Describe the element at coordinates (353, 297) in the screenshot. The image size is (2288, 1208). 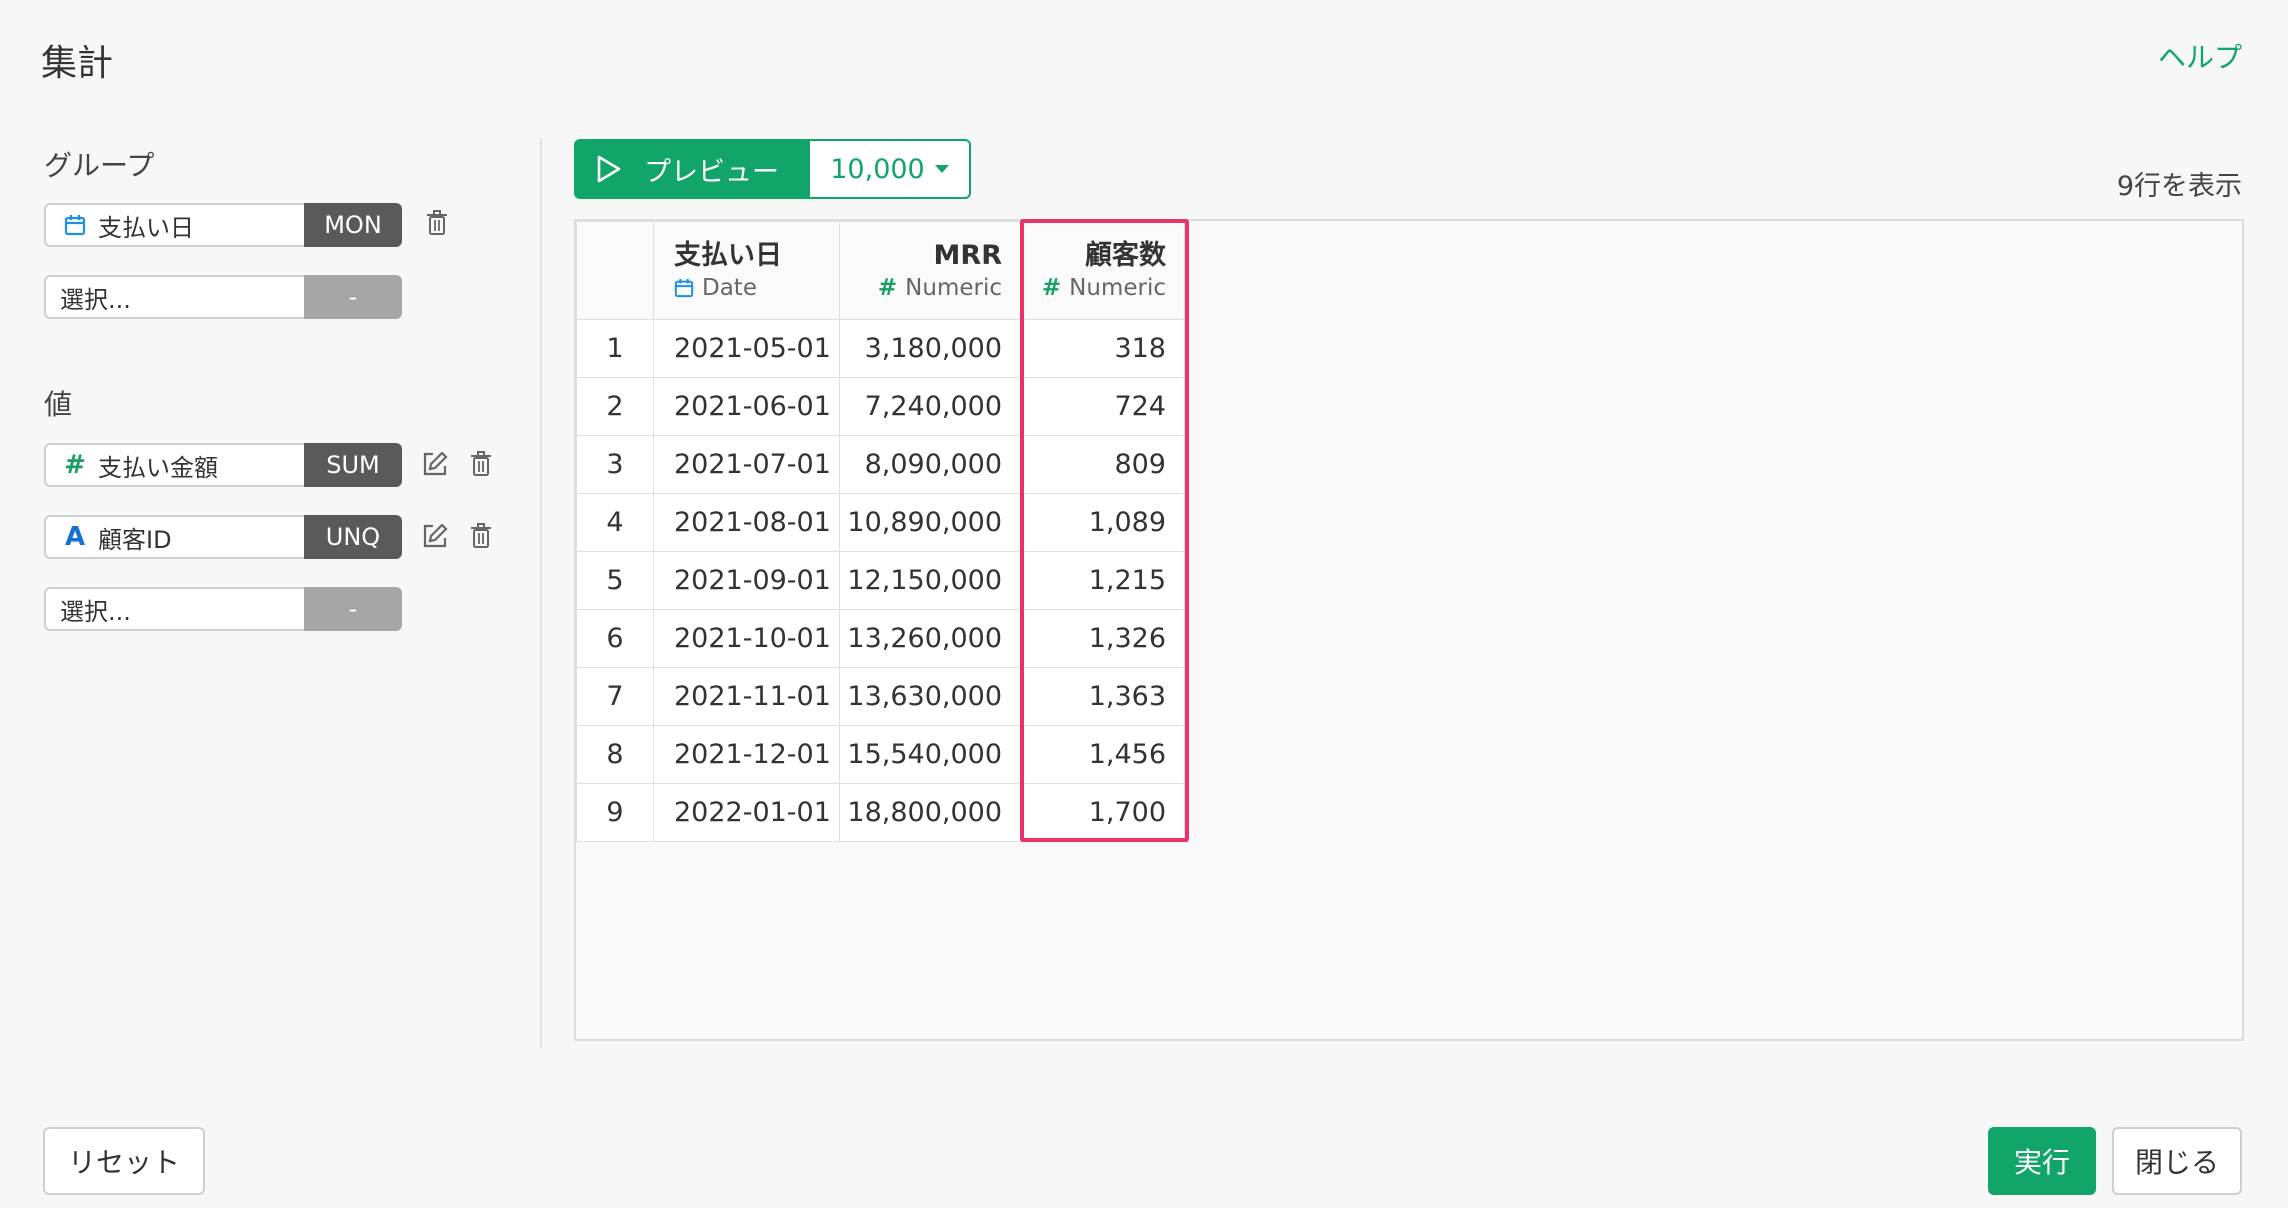
I see `group-select-agg: -` at that location.